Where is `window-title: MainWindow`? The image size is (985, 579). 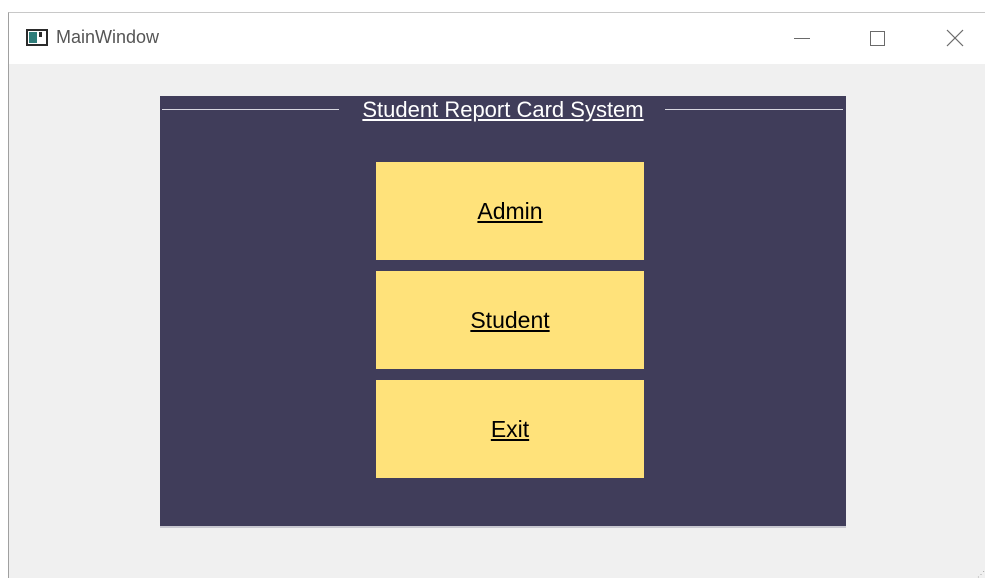
window-title: MainWindow is located at coordinates (108, 37).